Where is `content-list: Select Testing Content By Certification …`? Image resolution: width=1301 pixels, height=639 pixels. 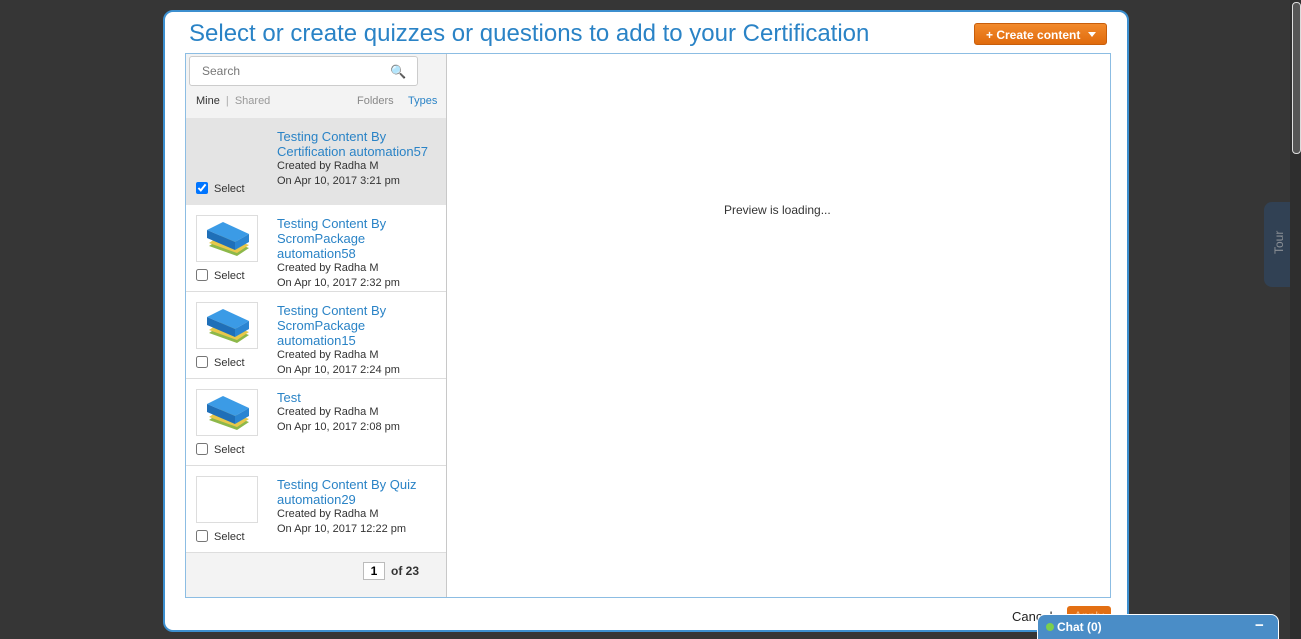 content-list: Select Testing Content By Certification … is located at coordinates (316, 335).